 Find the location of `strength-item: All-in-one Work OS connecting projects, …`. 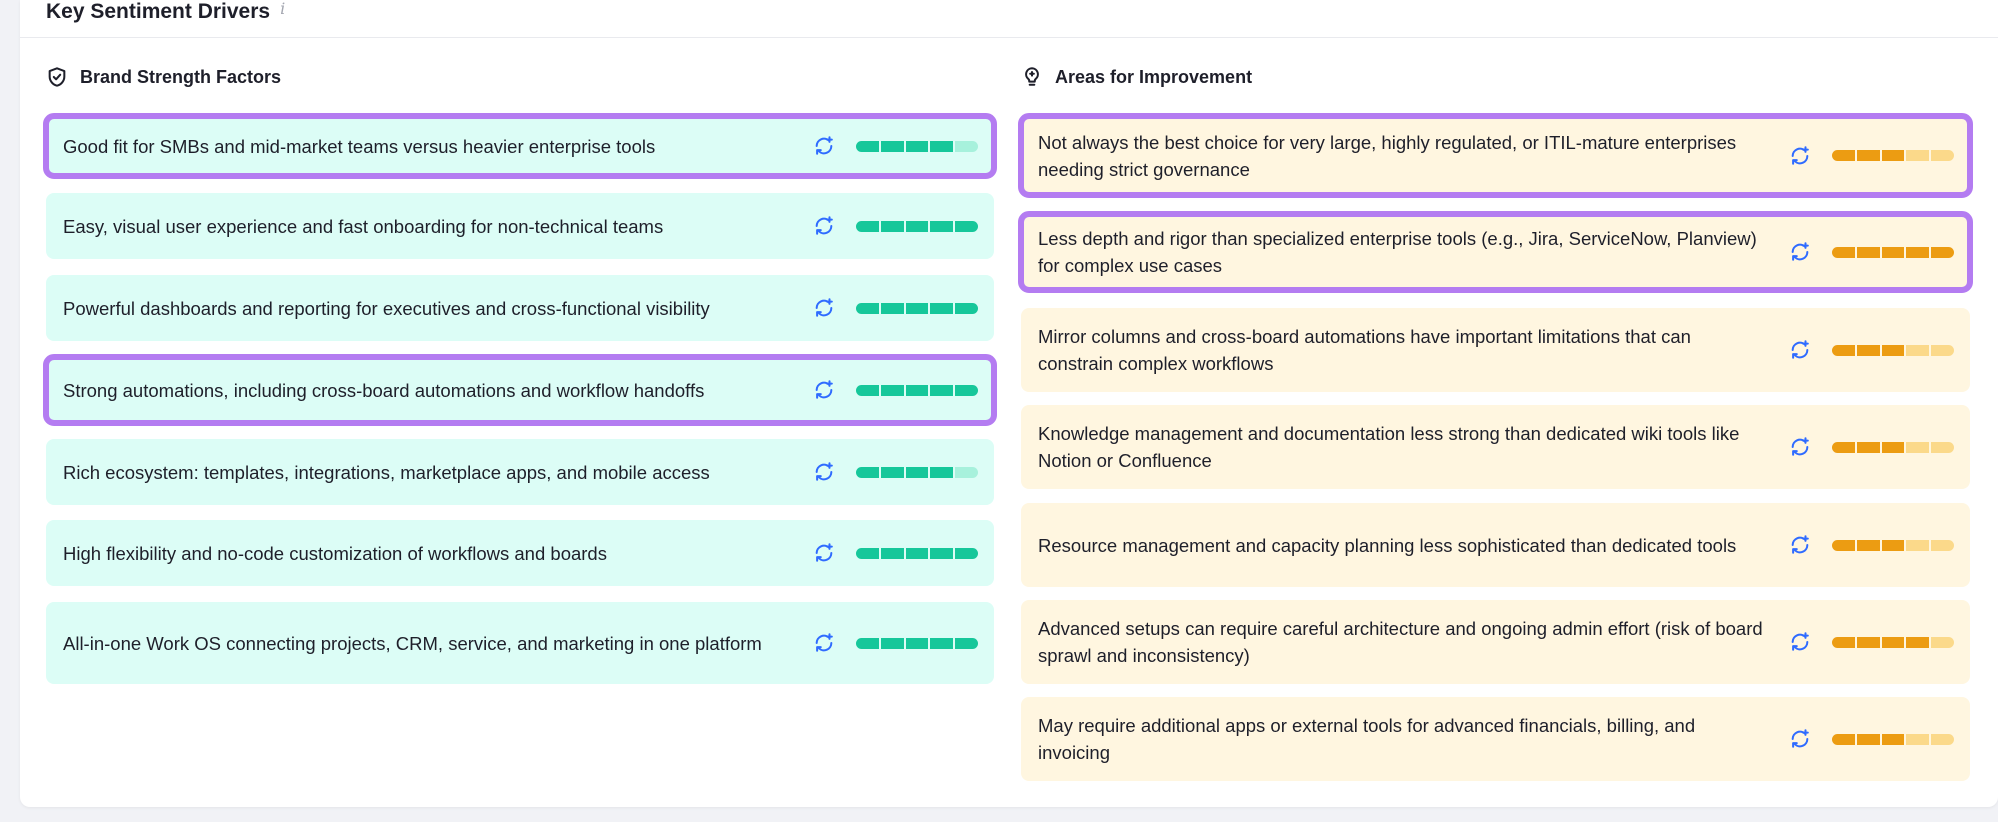

strength-item: All-in-one Work OS connecting projects, … is located at coordinates (520, 643).